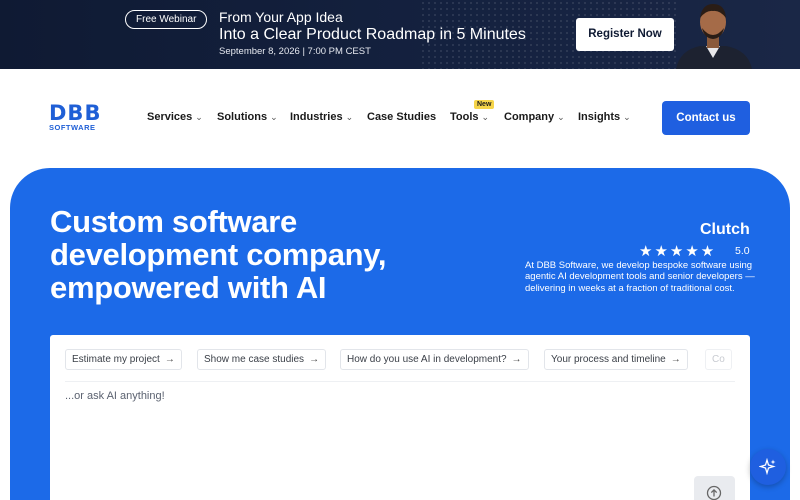 This screenshot has height=500, width=800. I want to click on ai-assistant-button, so click(768, 467).